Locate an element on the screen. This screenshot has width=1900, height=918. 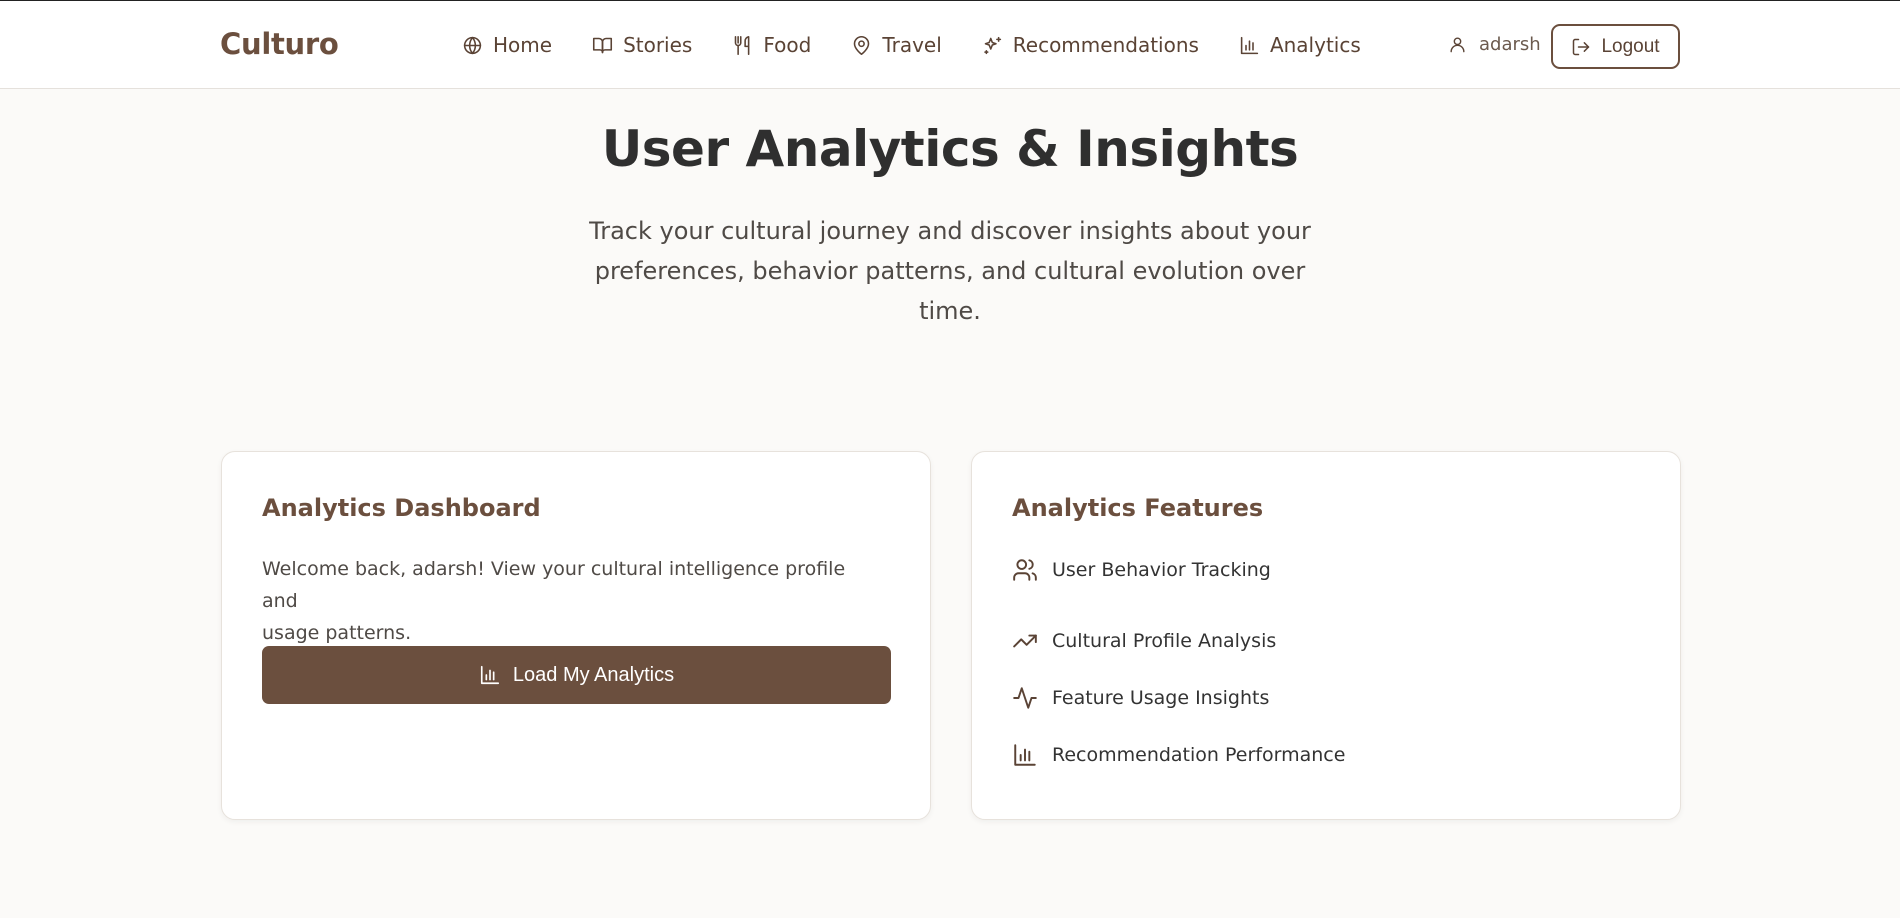
trending-up-icon is located at coordinates (1025, 640).